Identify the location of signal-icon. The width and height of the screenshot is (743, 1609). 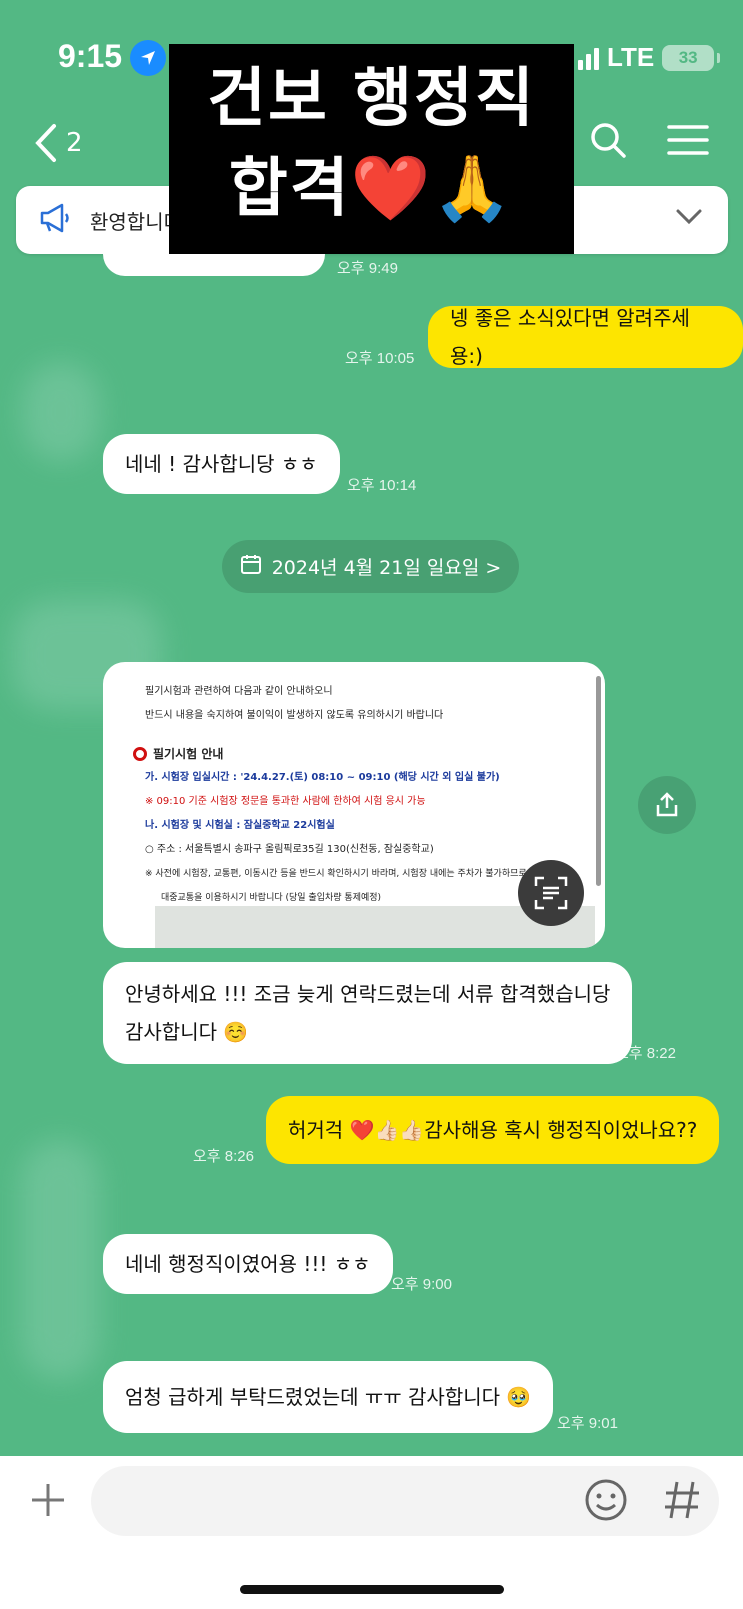
(588, 58).